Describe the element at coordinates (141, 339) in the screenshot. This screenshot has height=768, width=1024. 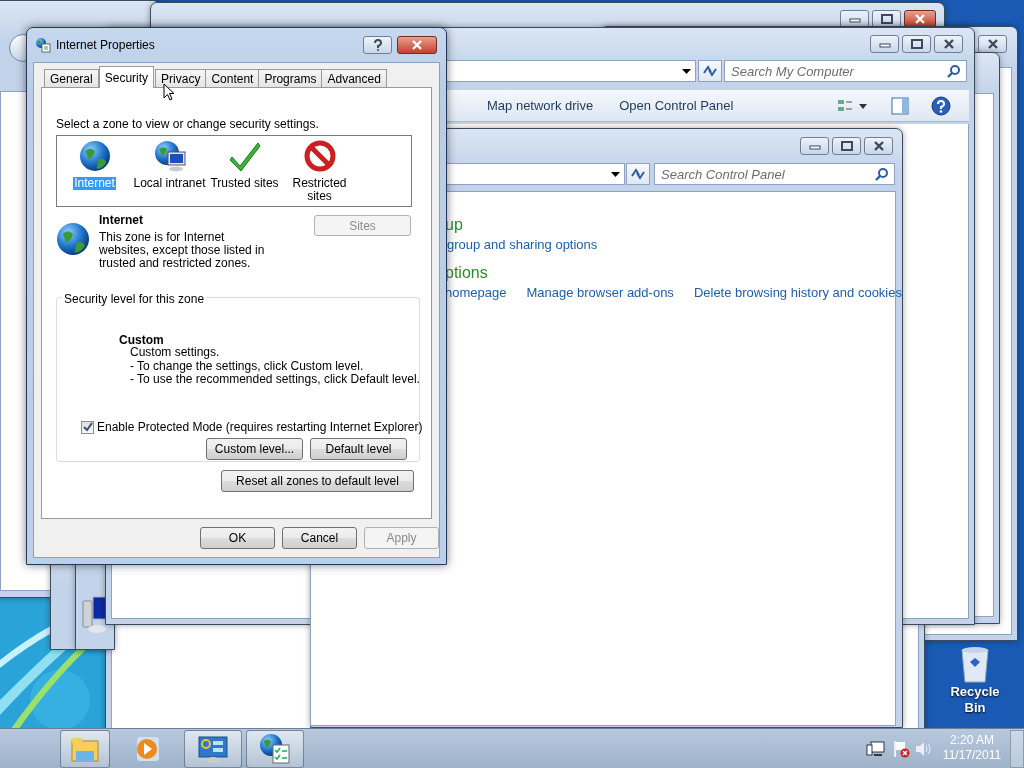
I see `level-name: Custom` at that location.